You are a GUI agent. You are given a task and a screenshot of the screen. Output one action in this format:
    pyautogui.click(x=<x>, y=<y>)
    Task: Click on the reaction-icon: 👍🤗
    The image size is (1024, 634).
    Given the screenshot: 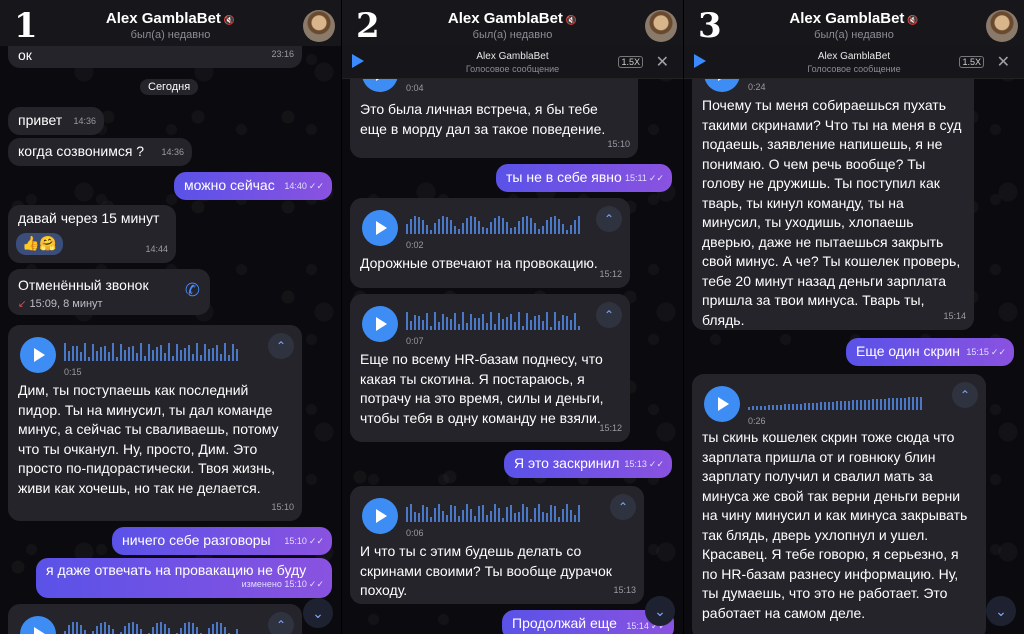 What is the action you would take?
    pyautogui.click(x=39, y=244)
    